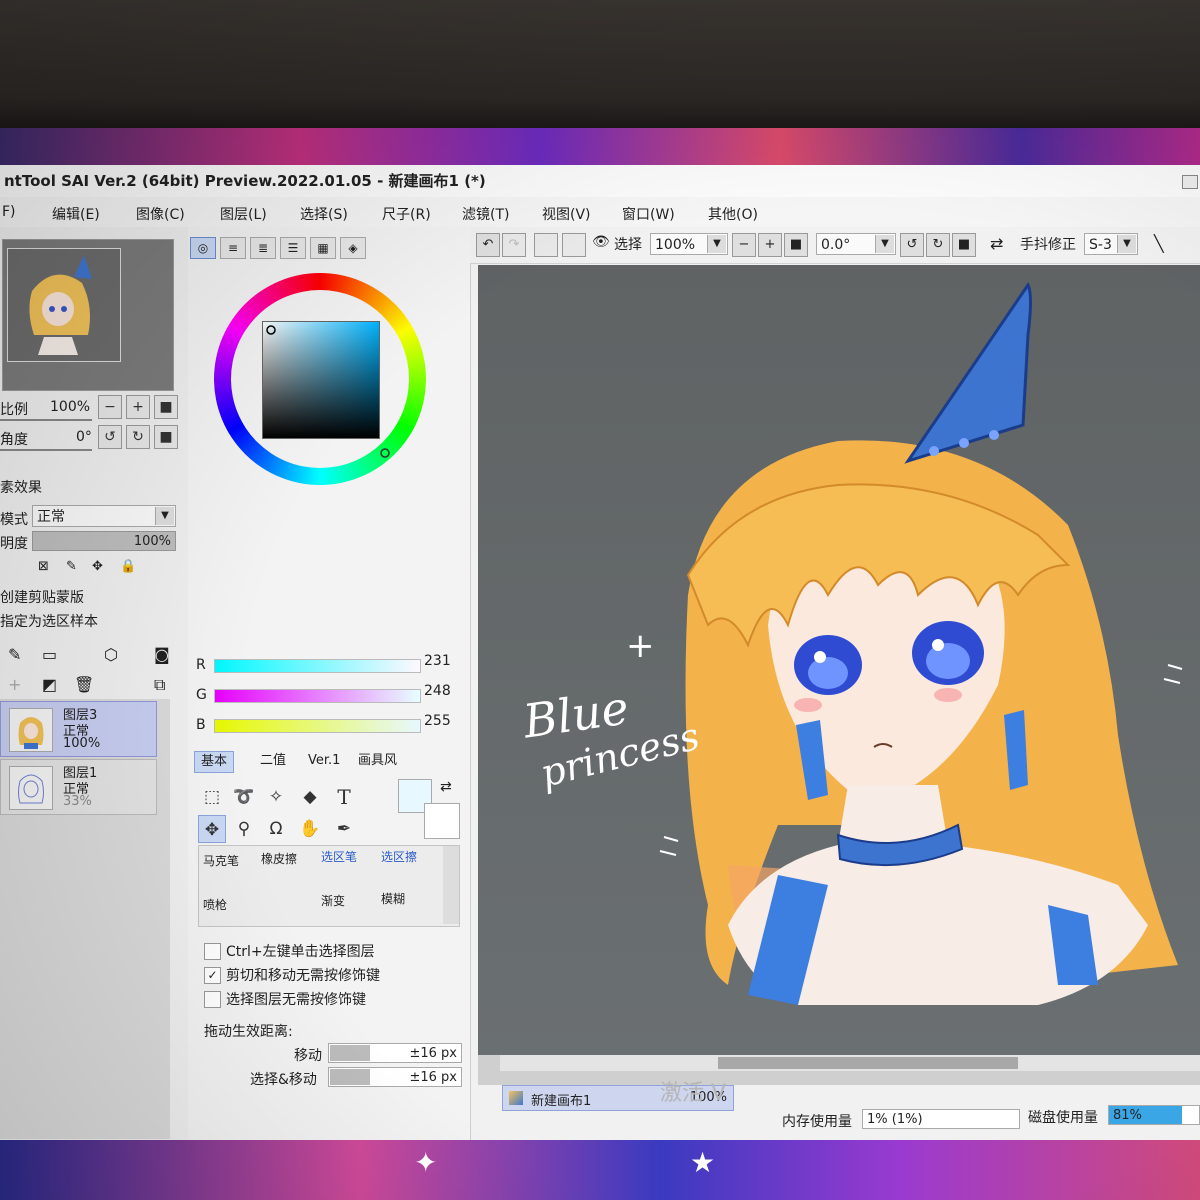 Image resolution: width=1200 pixels, height=1200 pixels. I want to click on zoom-out-button: −, so click(110, 407).